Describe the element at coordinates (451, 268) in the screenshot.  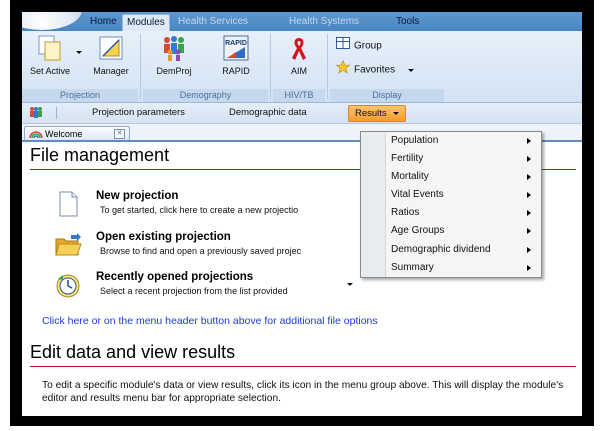
I see `menu-item-summary: Summary` at that location.